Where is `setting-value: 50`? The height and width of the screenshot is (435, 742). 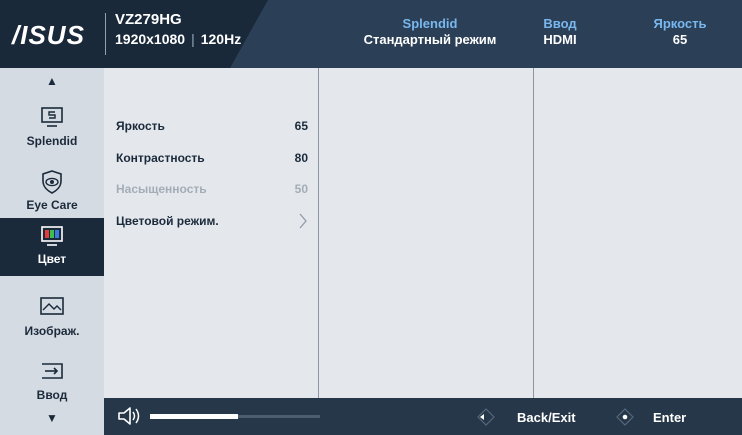
setting-value: 50 is located at coordinates (301, 189).